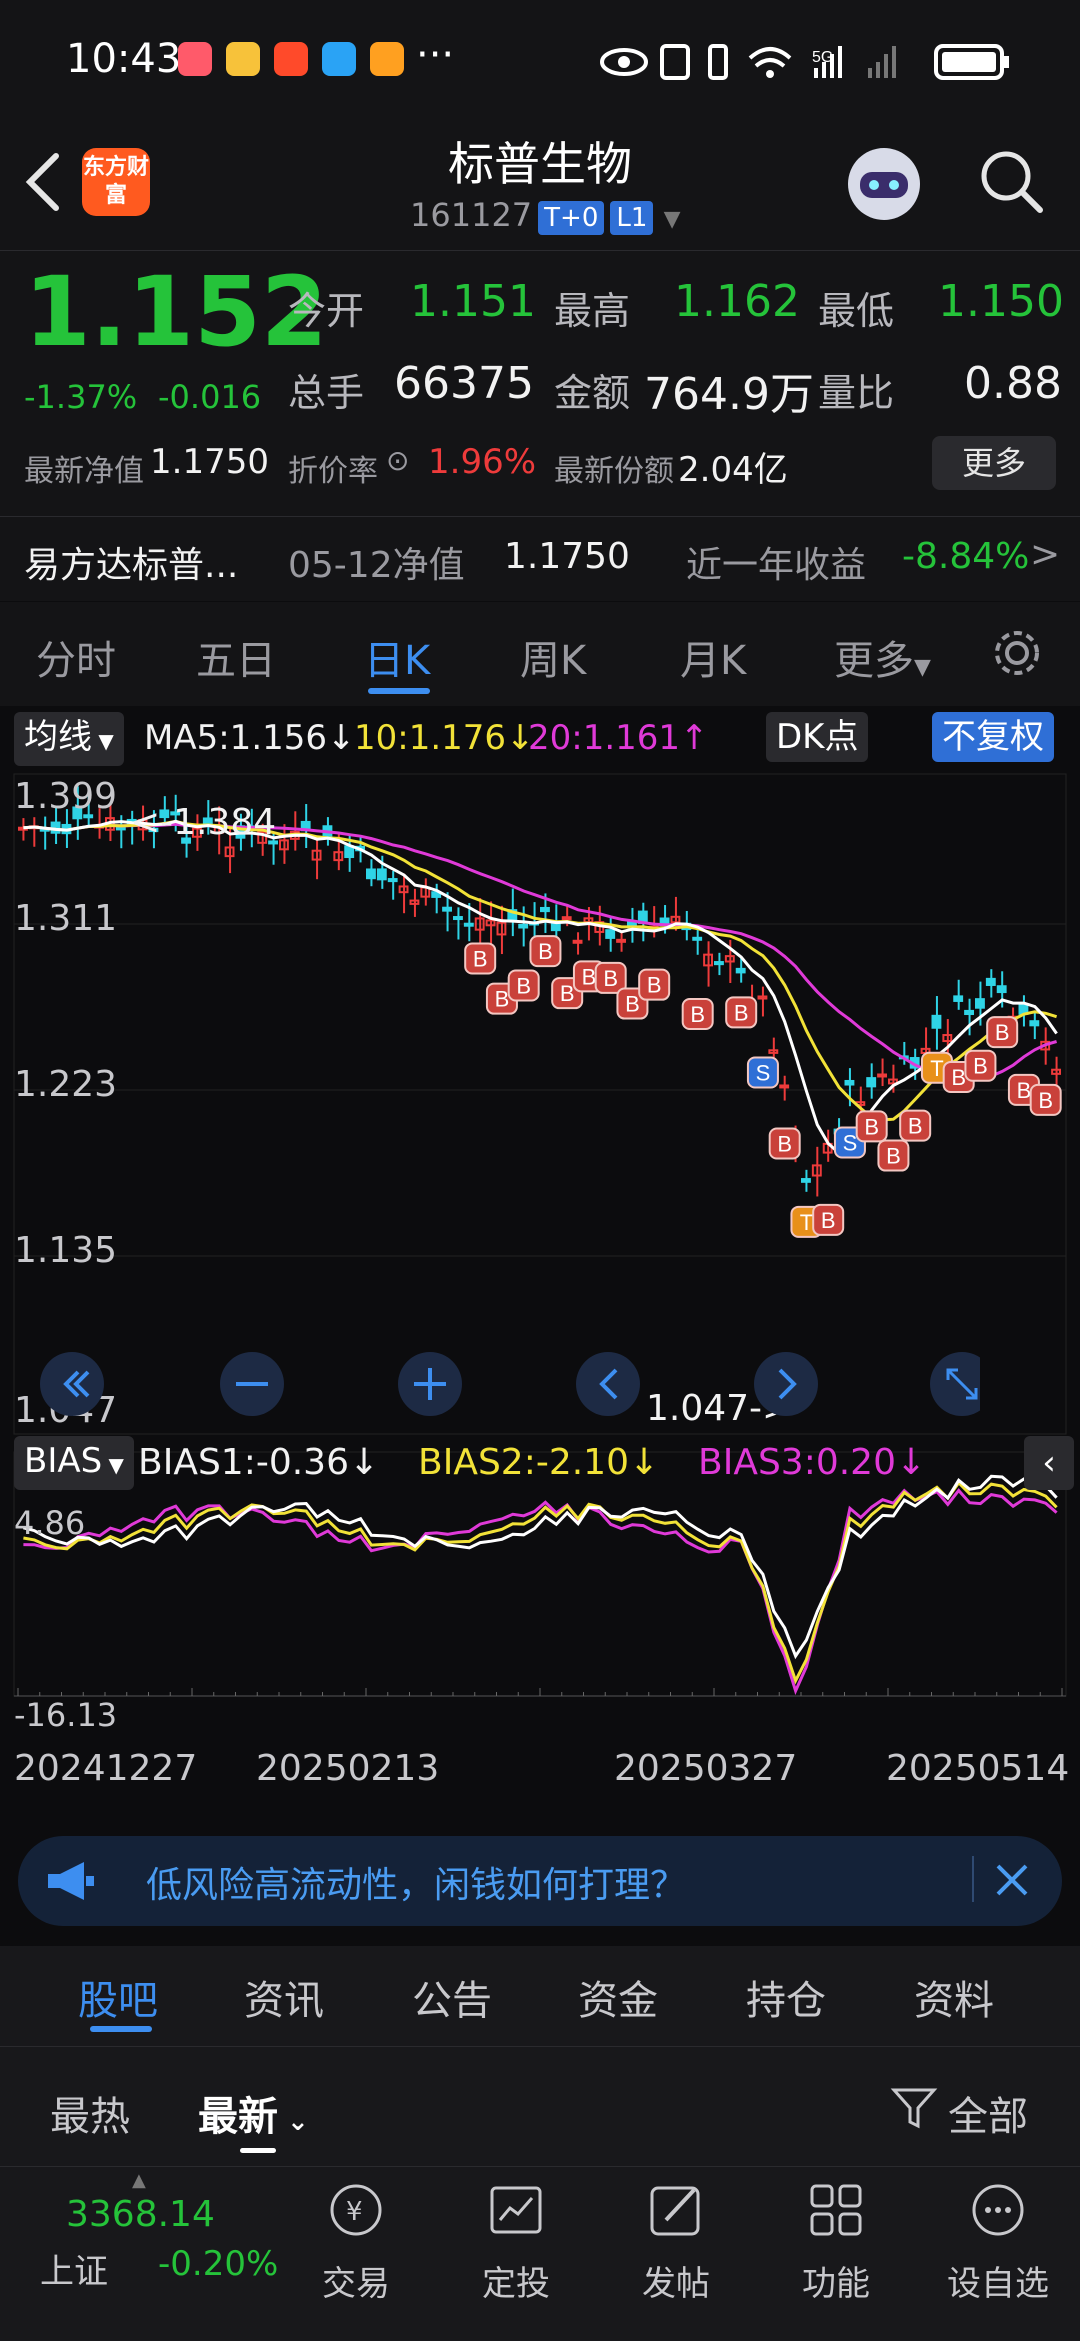  What do you see at coordinates (90, 2113) in the screenshot?
I see `sort-hot: 最热` at bounding box center [90, 2113].